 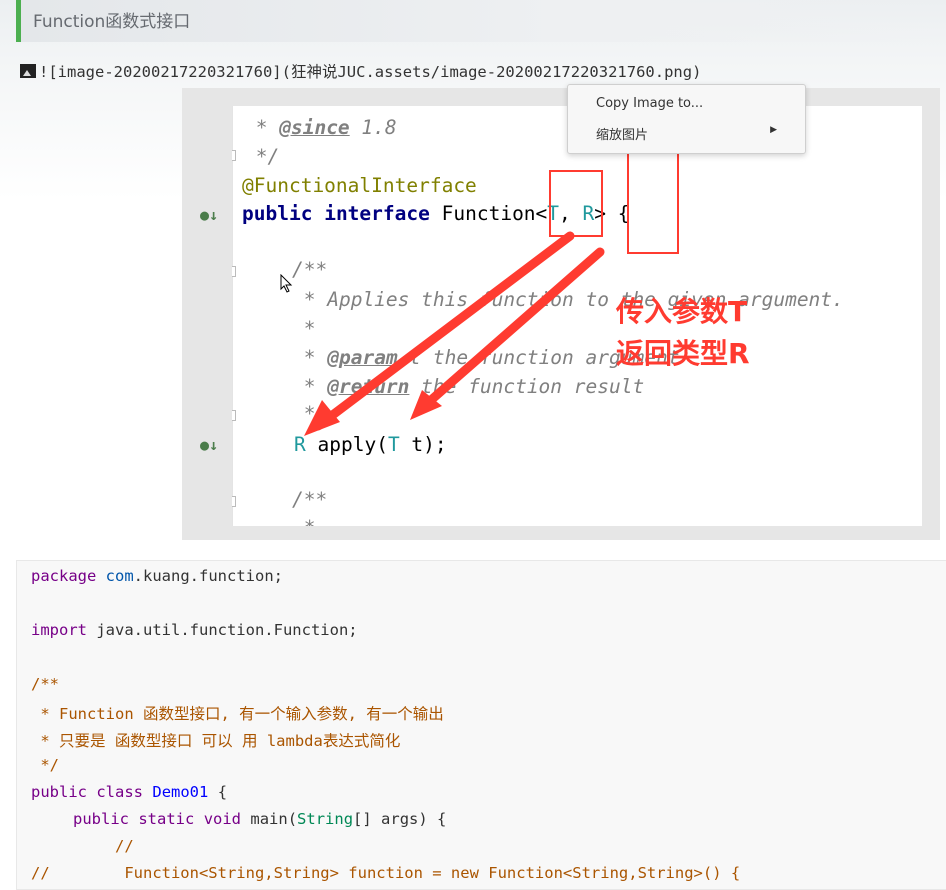 I want to click on annotation-return-type: 返回类型R, so click(x=683, y=353).